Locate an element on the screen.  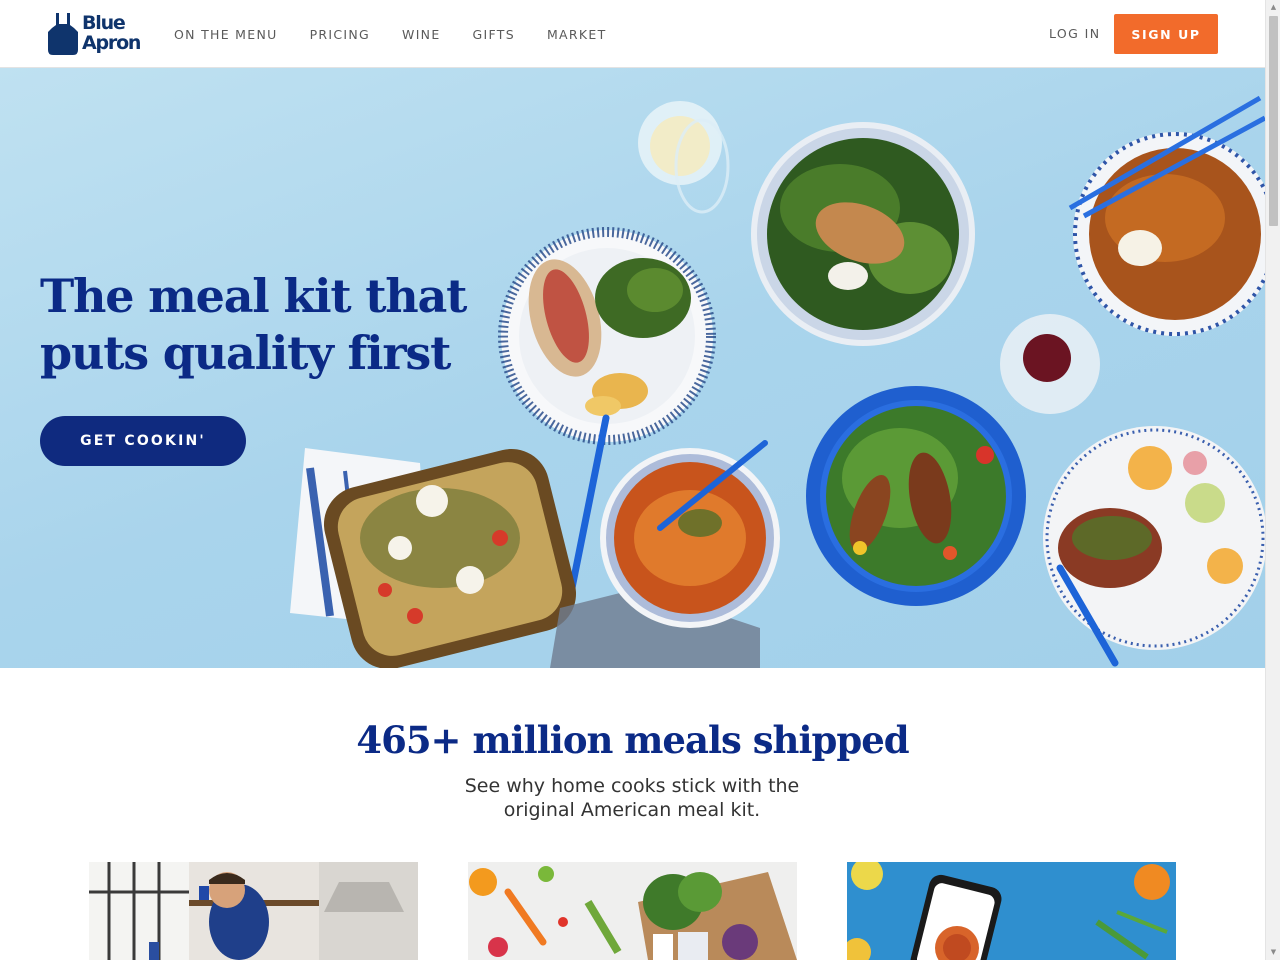
logo-text-line1: Blue is located at coordinates (104, 23).